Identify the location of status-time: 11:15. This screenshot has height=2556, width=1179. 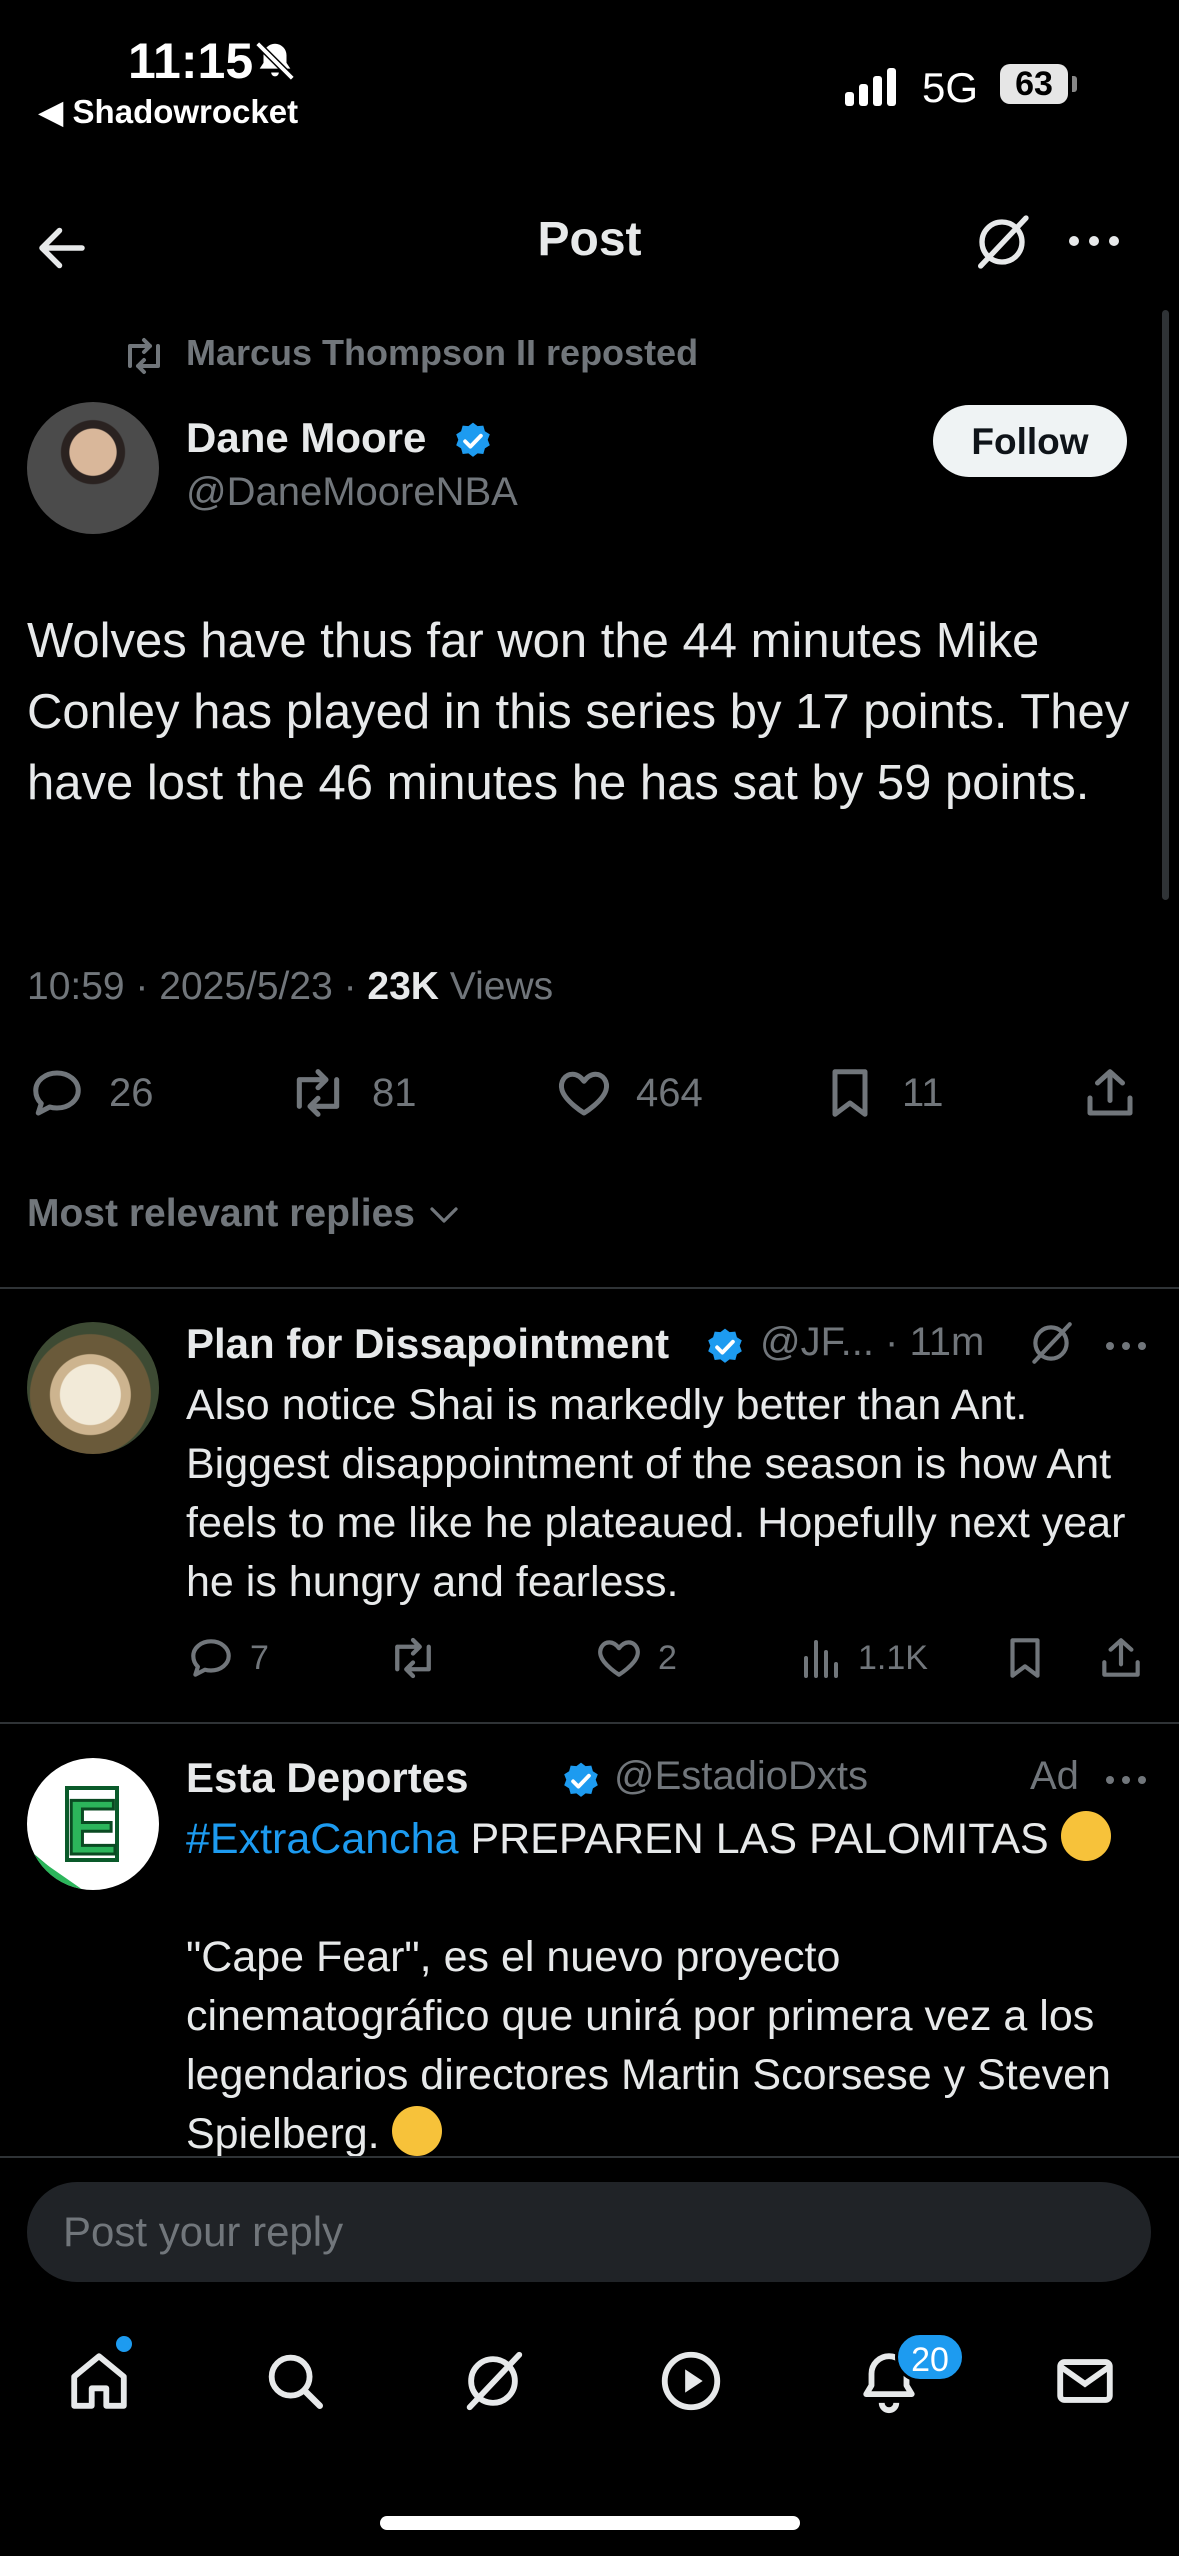
(191, 61).